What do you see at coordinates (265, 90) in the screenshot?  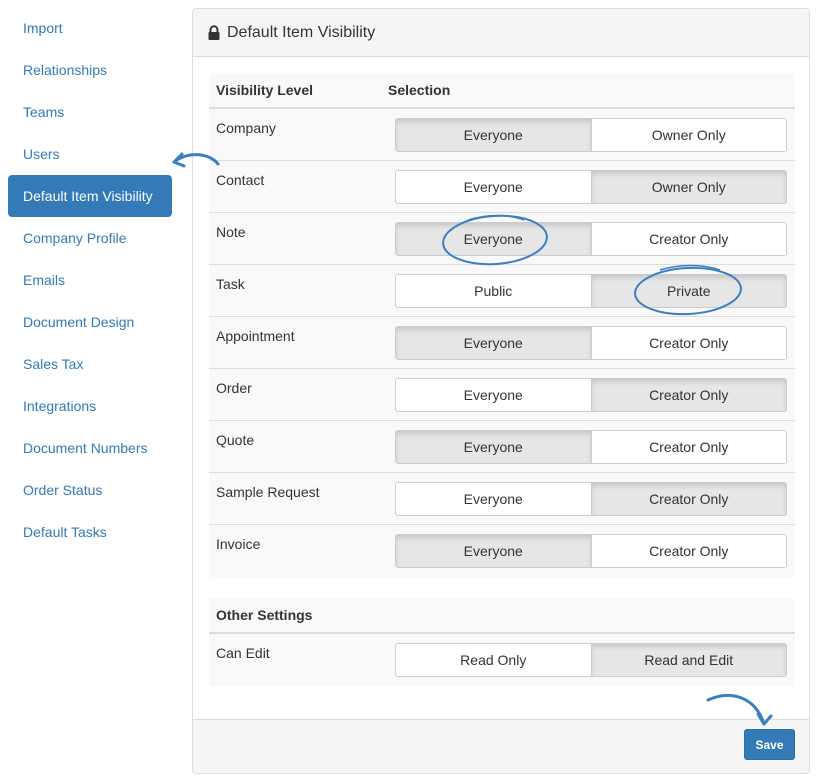 I see `column-header-visibility-level: Visibility Level` at bounding box center [265, 90].